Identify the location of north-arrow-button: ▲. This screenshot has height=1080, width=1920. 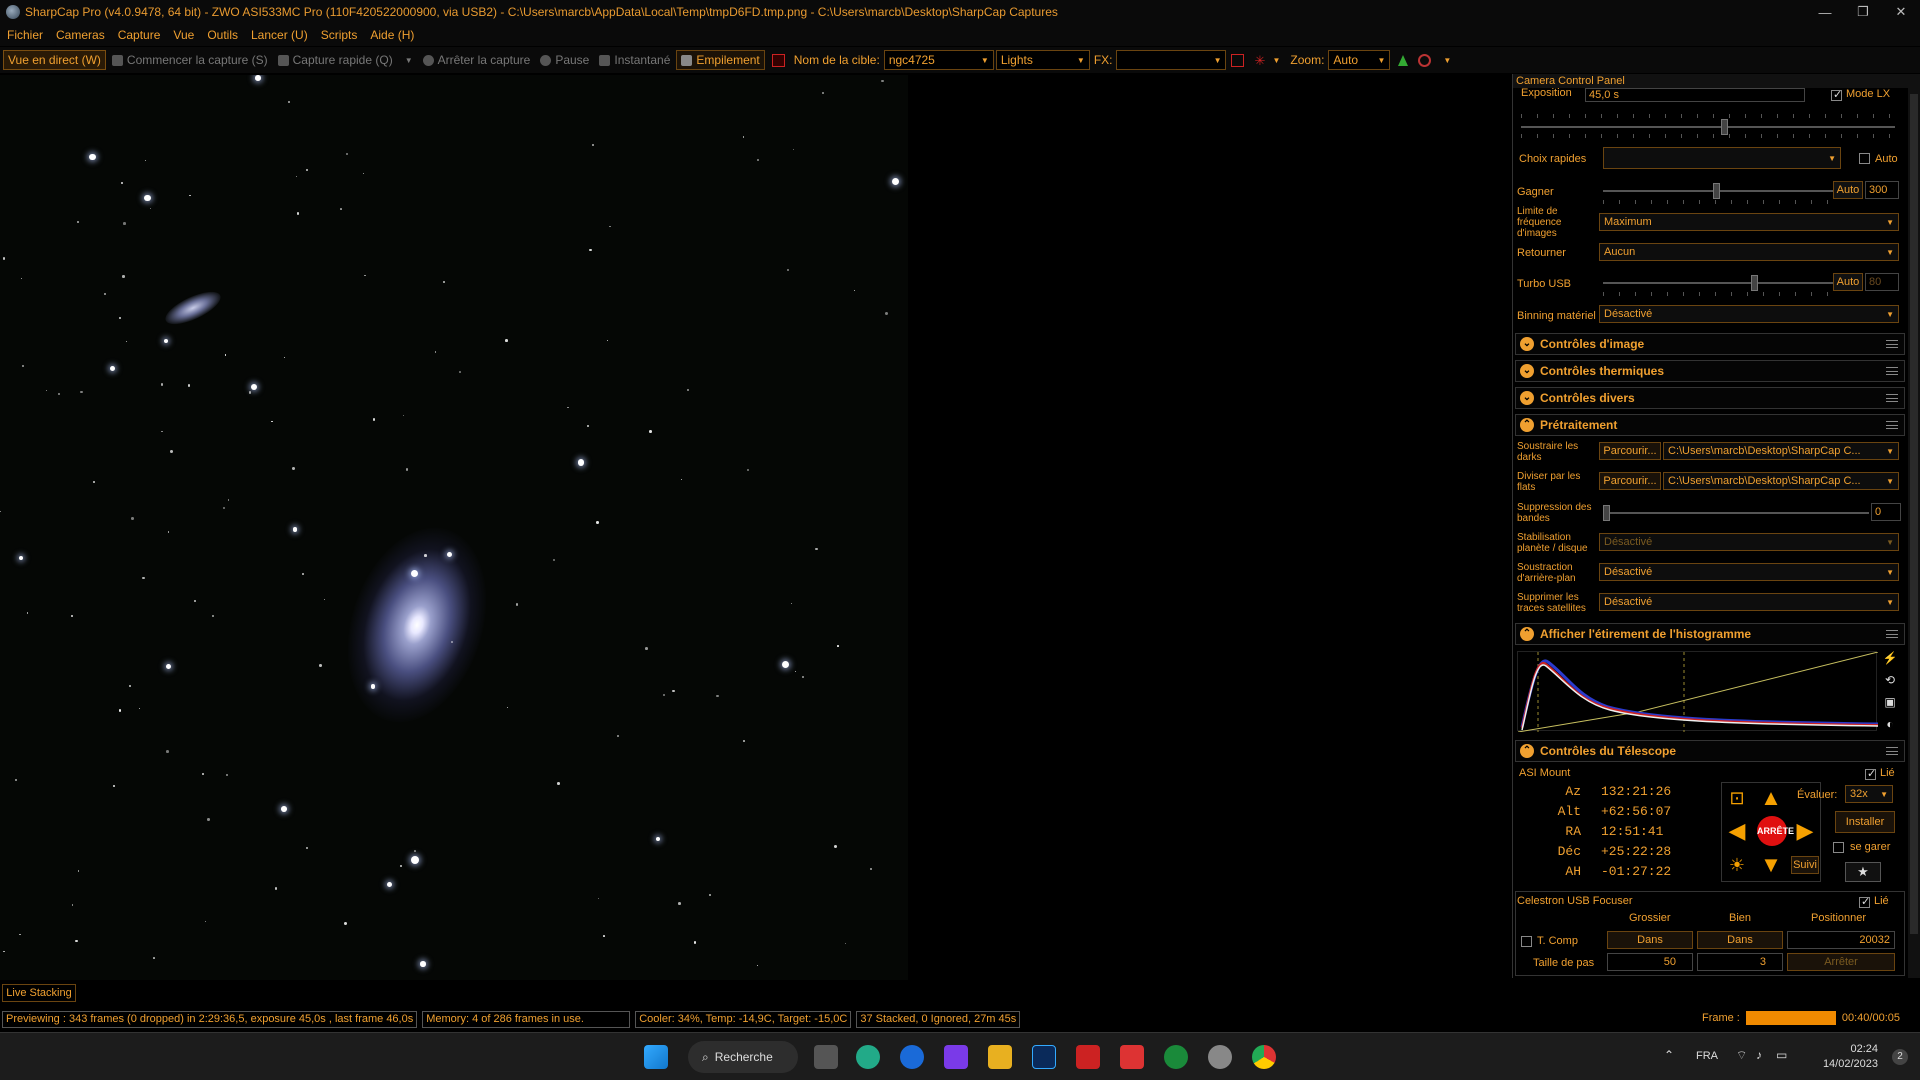
(1771, 798).